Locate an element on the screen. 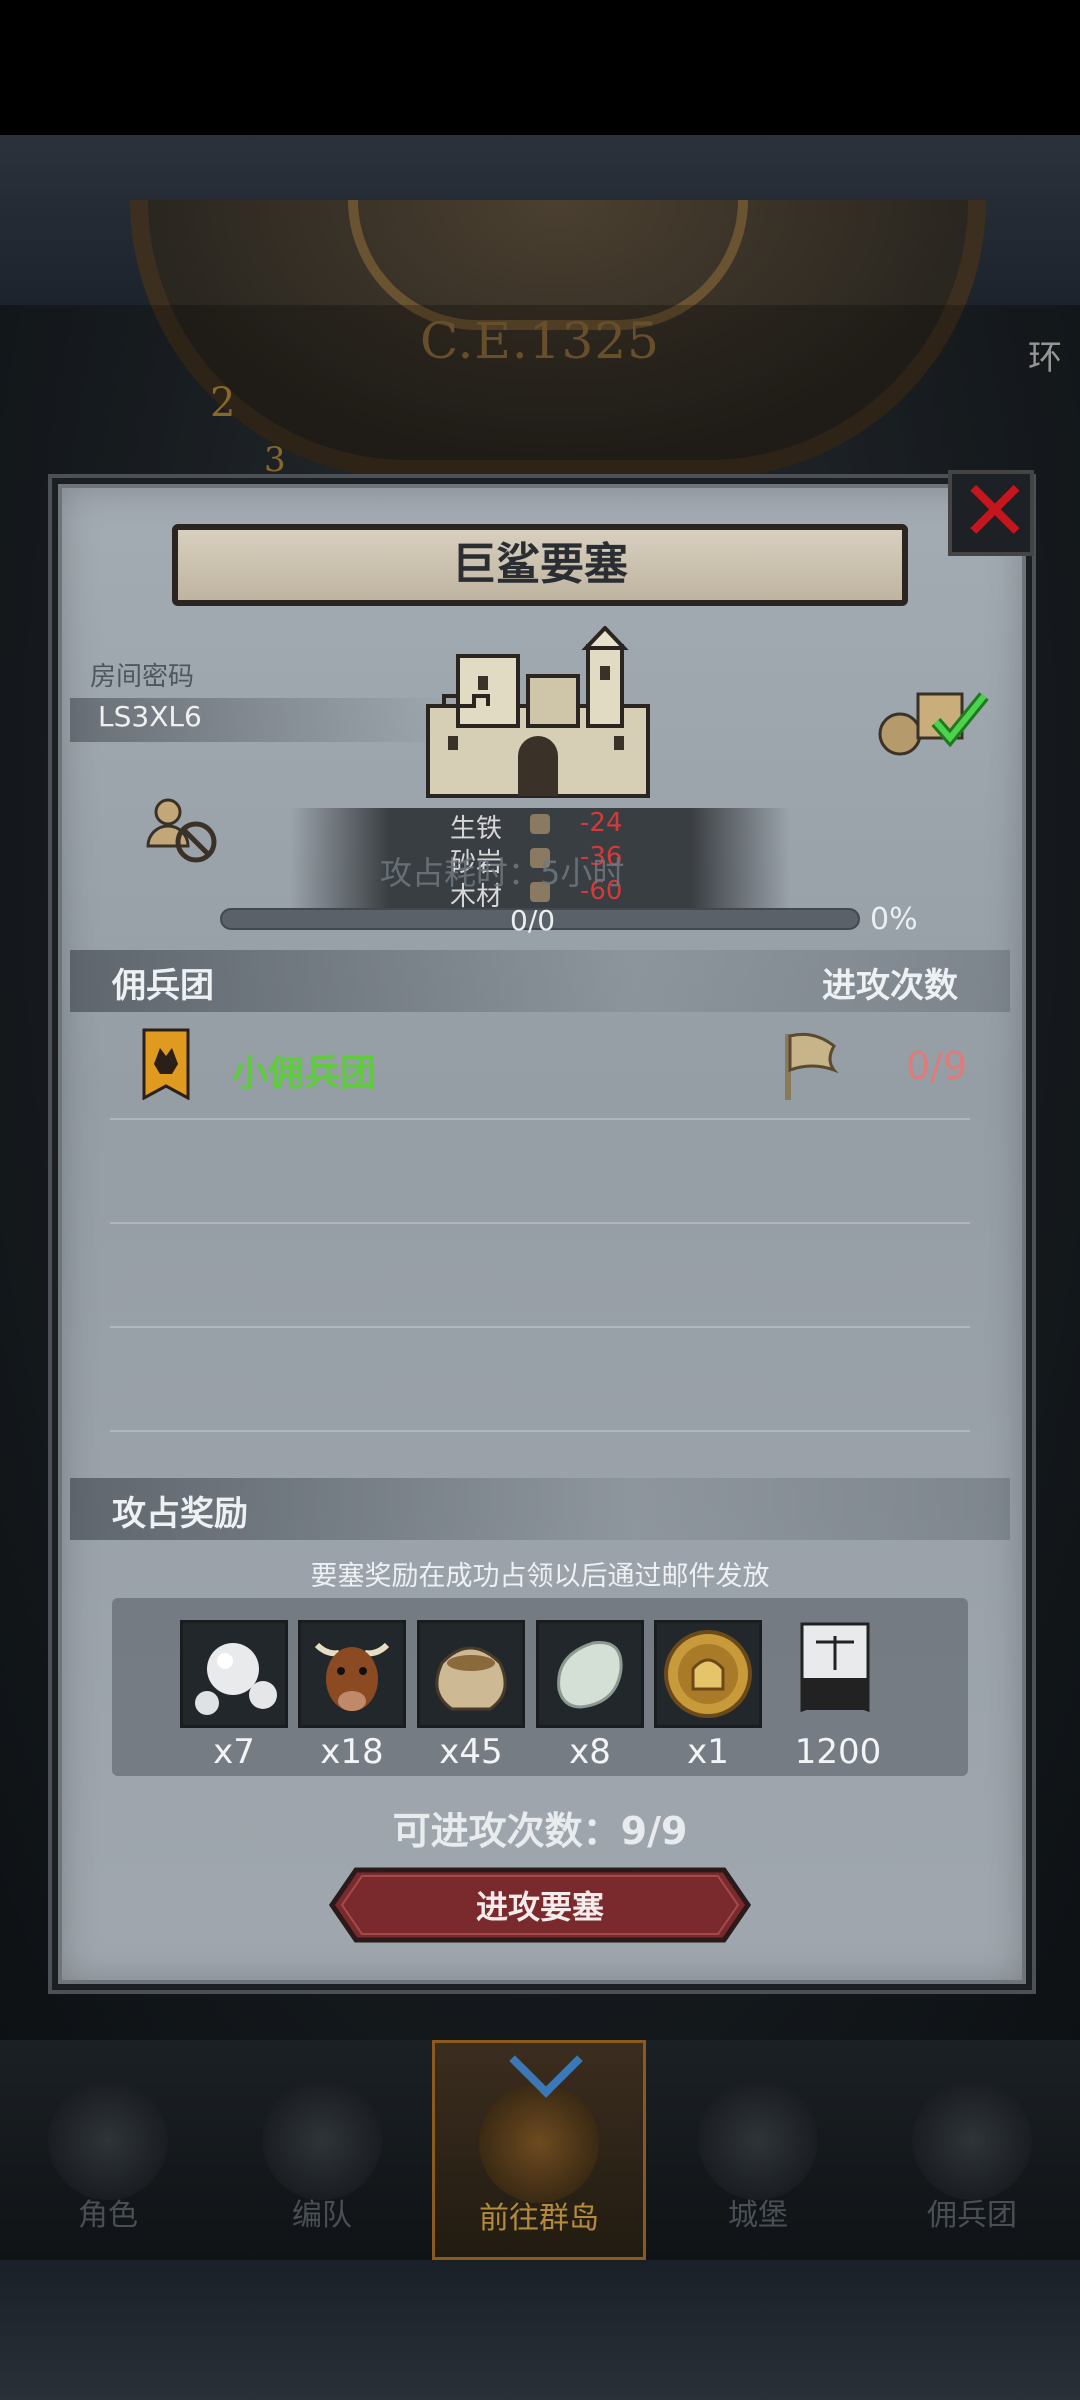  dialog-title-plate: 巨鲨要塞 is located at coordinates (540, 565).